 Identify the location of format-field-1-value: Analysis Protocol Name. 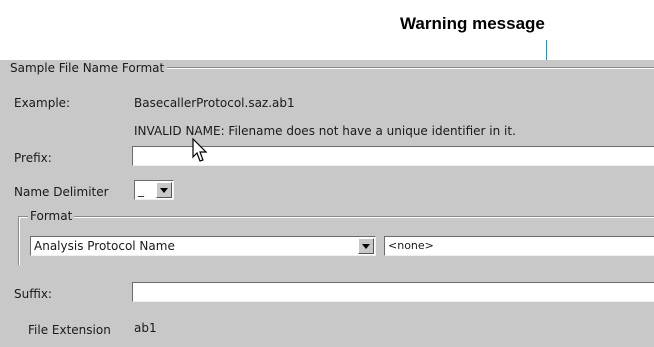
(104, 246).